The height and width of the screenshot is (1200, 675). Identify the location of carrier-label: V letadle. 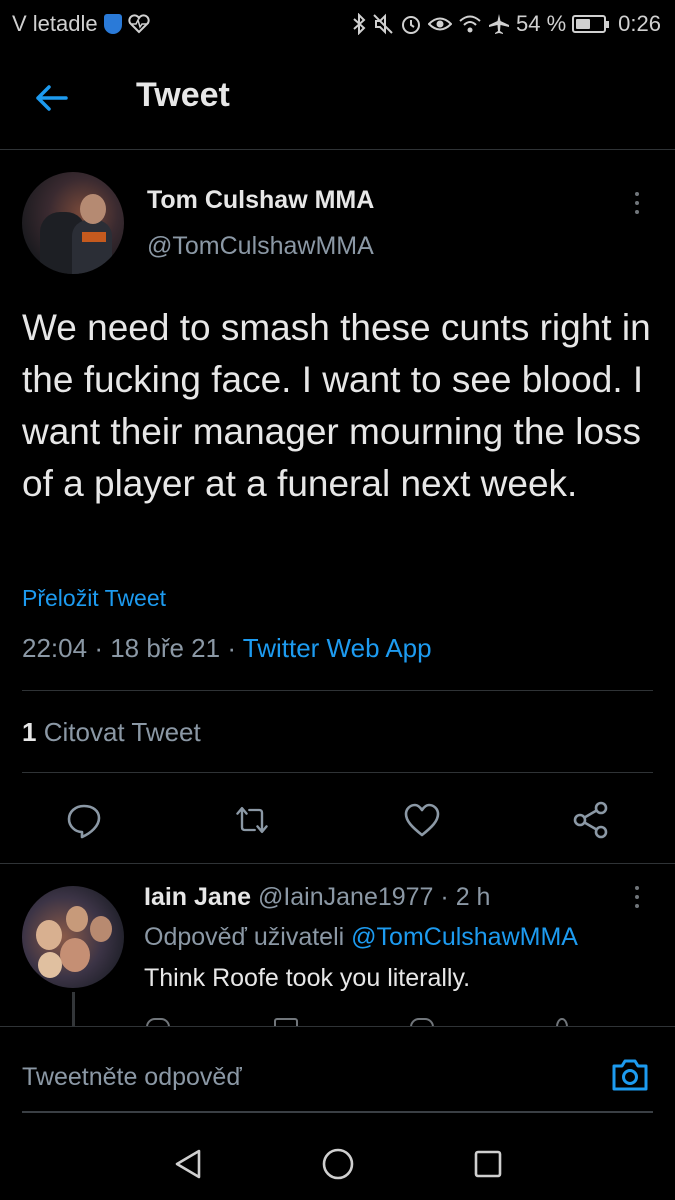
(55, 23).